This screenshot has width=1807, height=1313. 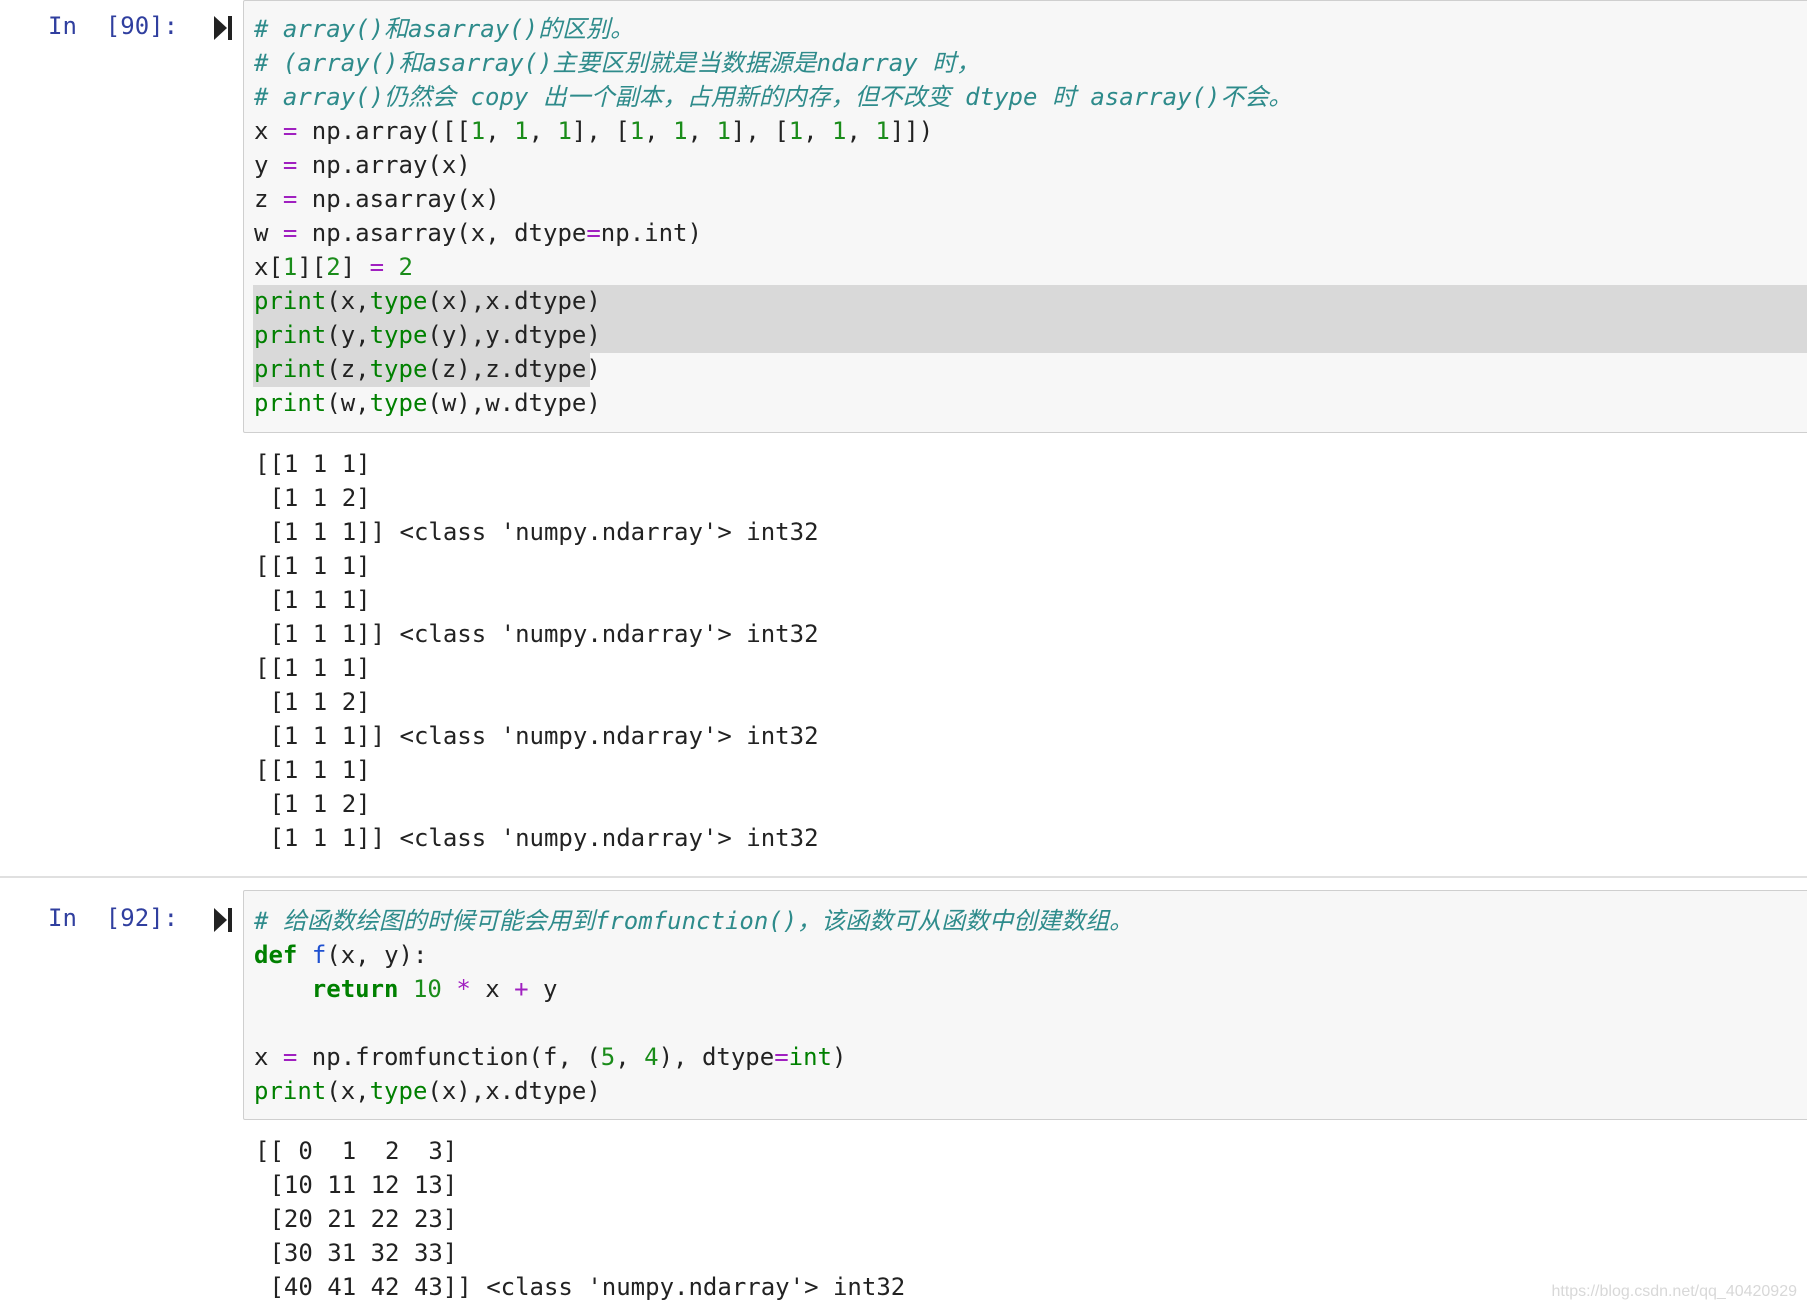 What do you see at coordinates (903, 877) in the screenshot?
I see `cell-divider` at bounding box center [903, 877].